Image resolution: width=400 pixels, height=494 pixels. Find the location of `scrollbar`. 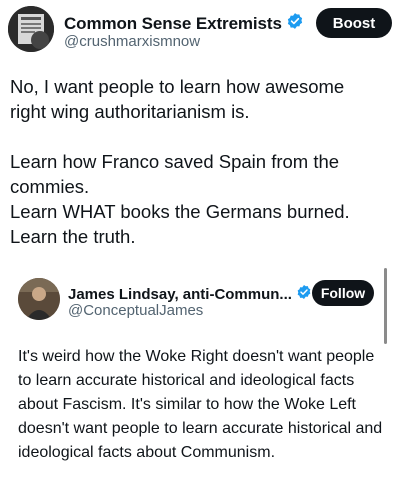

scrollbar is located at coordinates (385, 306).